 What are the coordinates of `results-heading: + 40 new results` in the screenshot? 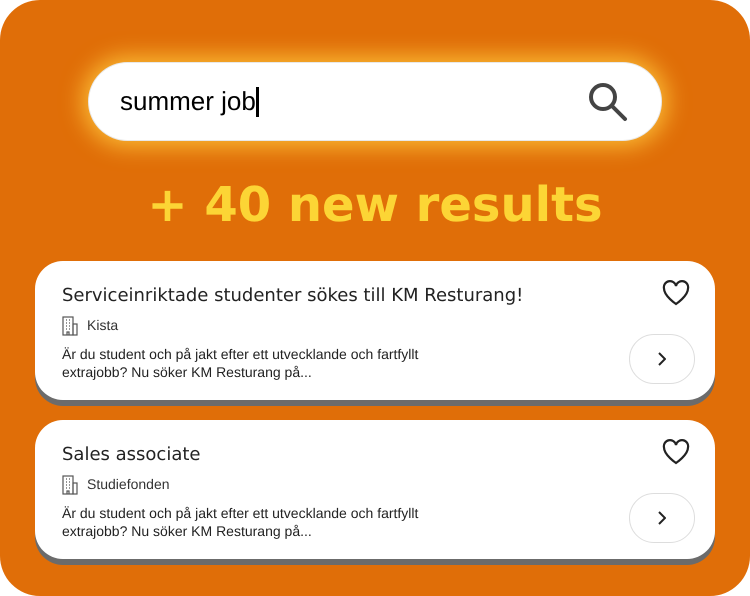 It's located at (375, 205).